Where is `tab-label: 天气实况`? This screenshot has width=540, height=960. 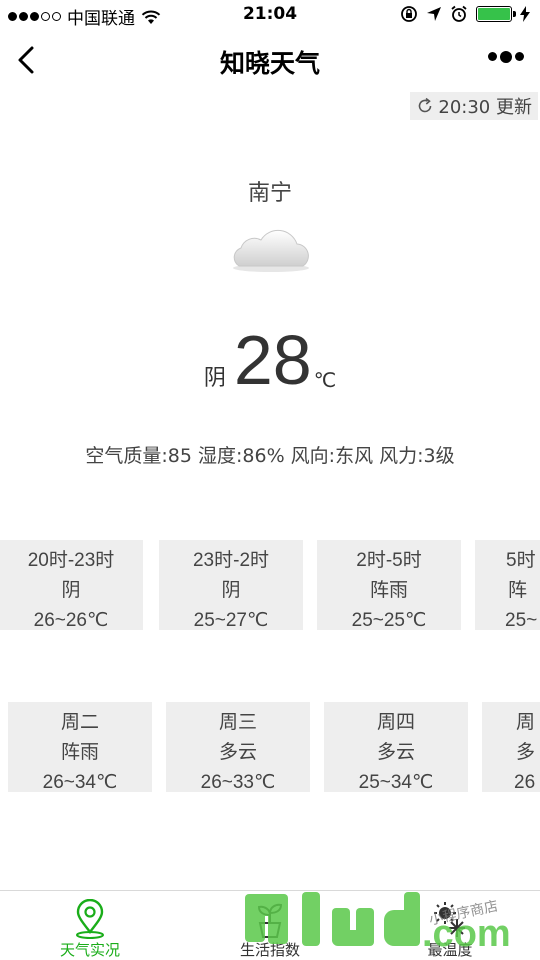
tab-label: 天气实况 is located at coordinates (89, 950).